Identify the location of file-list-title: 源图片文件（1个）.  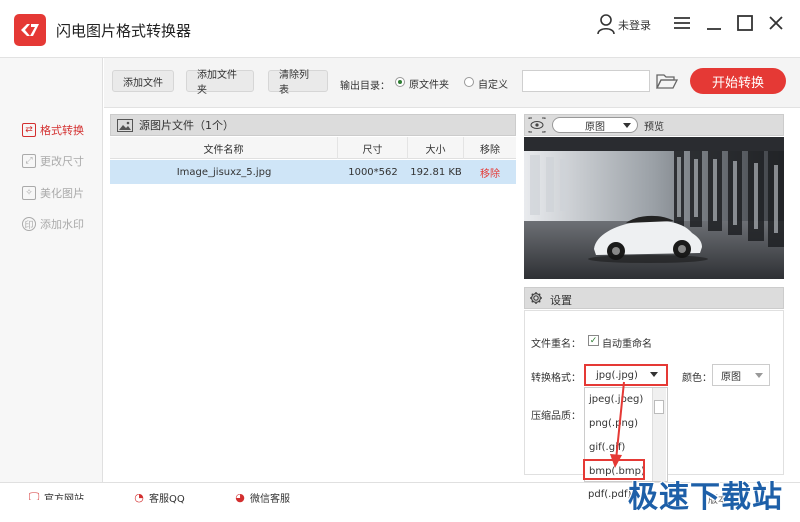
(186, 125).